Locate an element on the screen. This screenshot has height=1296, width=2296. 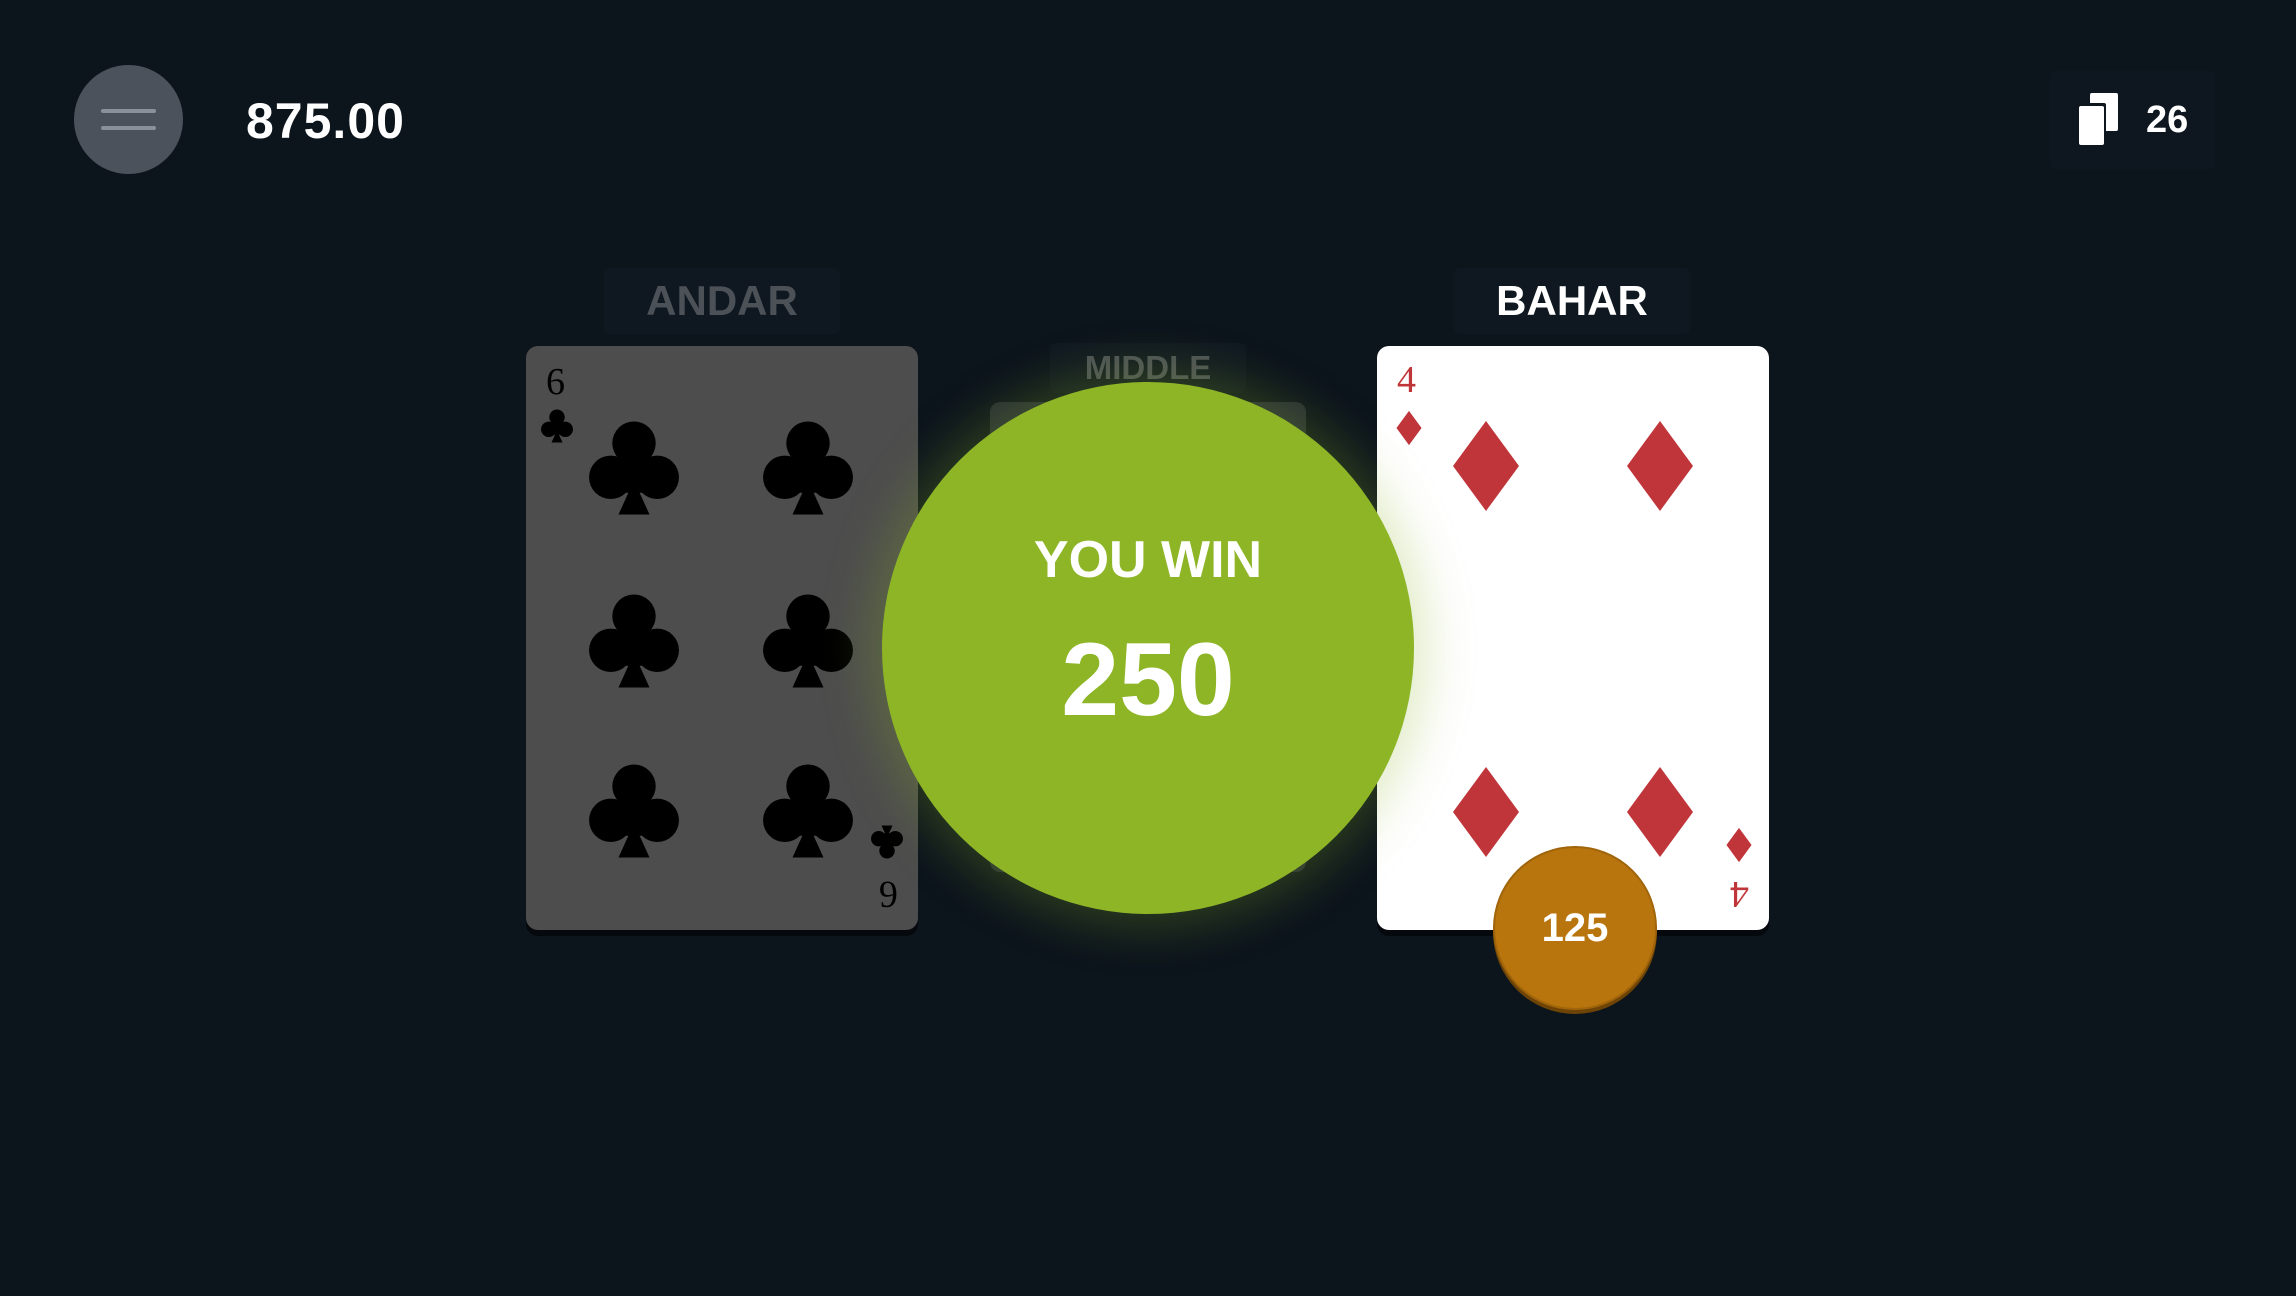
card-rank-bottom: 4 is located at coordinates (1739, 894).